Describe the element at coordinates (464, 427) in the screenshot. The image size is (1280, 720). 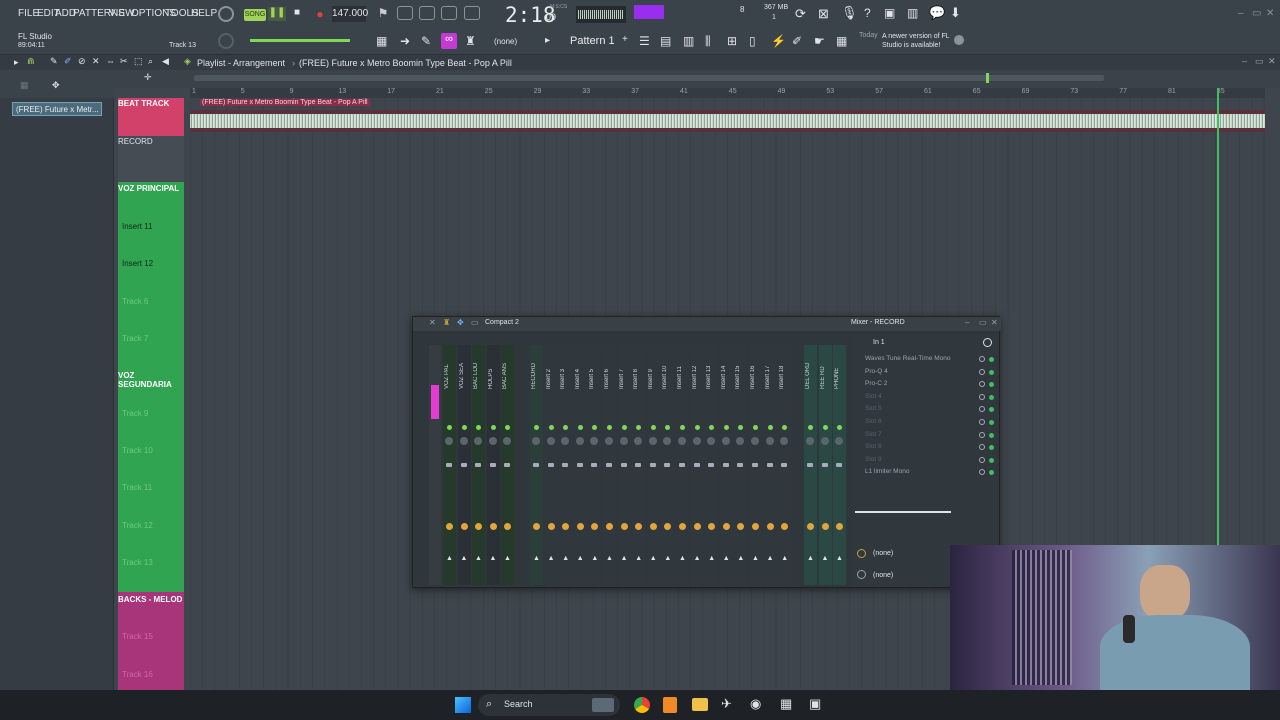
I see `mixer-left-1-led-icon` at that location.